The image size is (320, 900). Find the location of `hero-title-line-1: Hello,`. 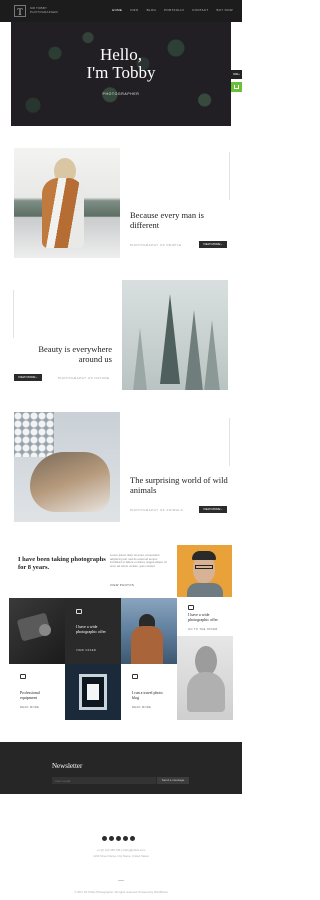

hero-title-line-1: Hello, is located at coordinates (121, 54).